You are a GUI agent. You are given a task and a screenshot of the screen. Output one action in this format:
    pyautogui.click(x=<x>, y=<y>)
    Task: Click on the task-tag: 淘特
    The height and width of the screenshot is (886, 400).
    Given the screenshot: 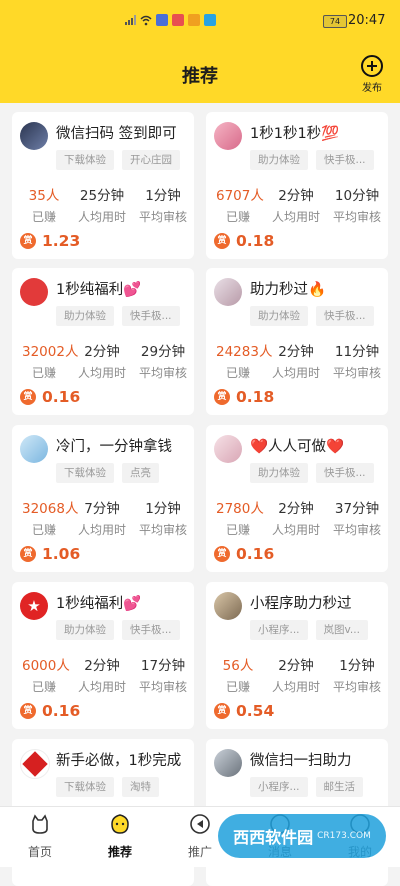 What is the action you would take?
    pyautogui.click(x=140, y=787)
    